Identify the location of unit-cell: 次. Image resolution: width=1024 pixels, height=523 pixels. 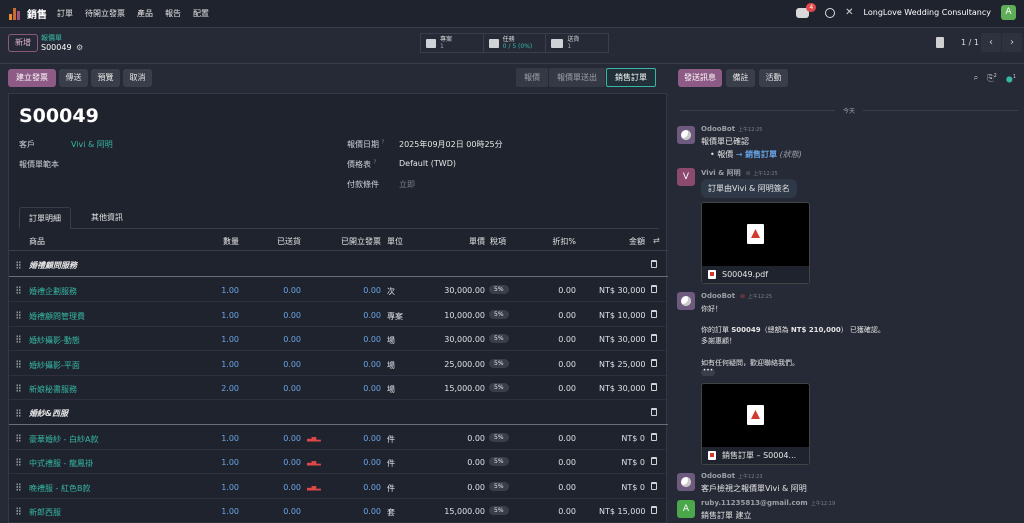
(391, 291).